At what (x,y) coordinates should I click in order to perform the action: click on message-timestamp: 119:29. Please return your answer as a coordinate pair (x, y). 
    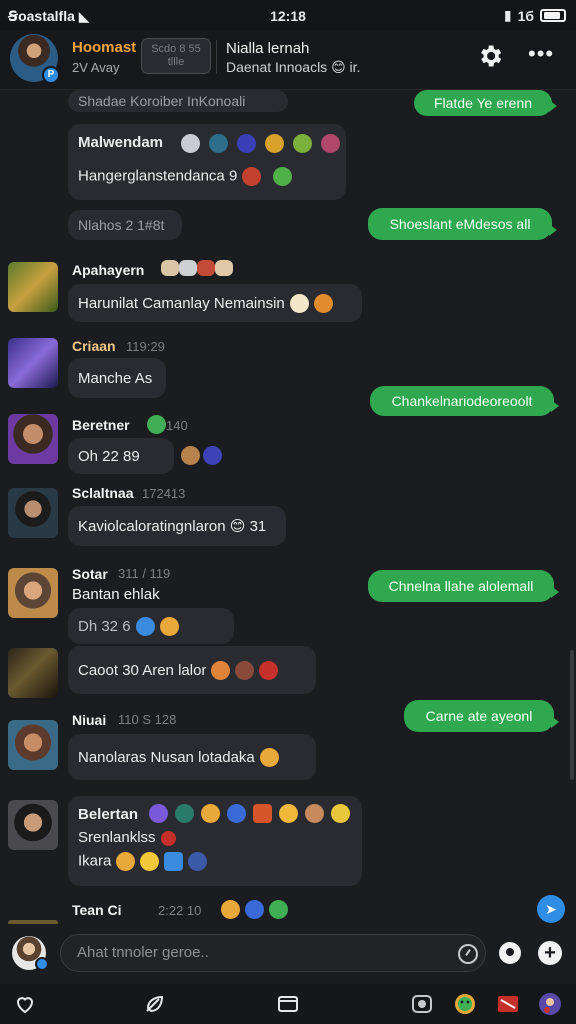
    Looking at the image, I should click on (145, 346).